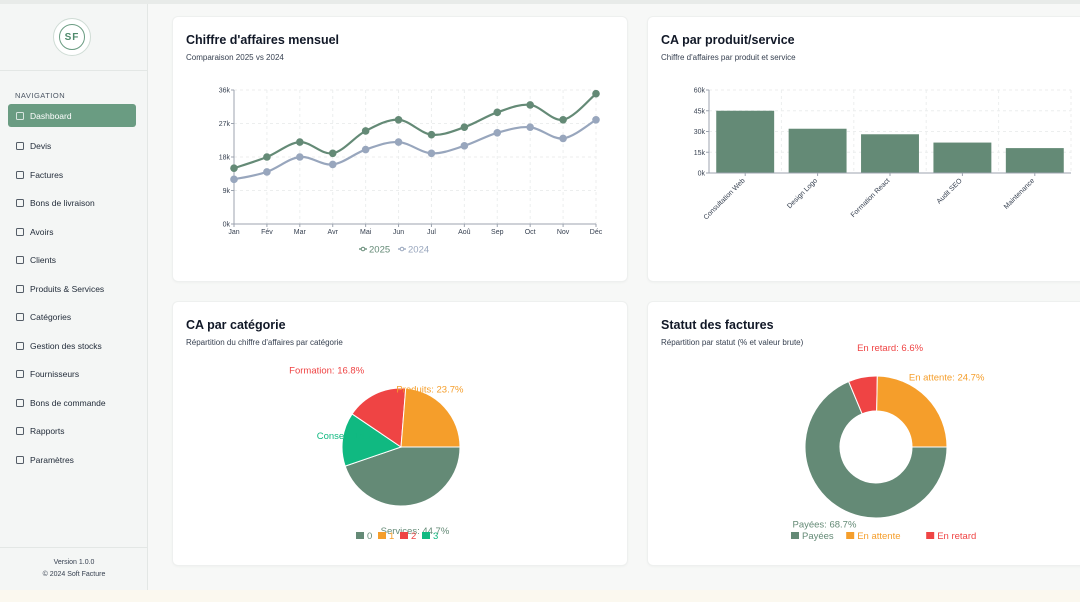 This screenshot has width=1080, height=602. Describe the element at coordinates (66, 345) in the screenshot. I see `sidebar-item-label: Gestion des stocks` at that location.